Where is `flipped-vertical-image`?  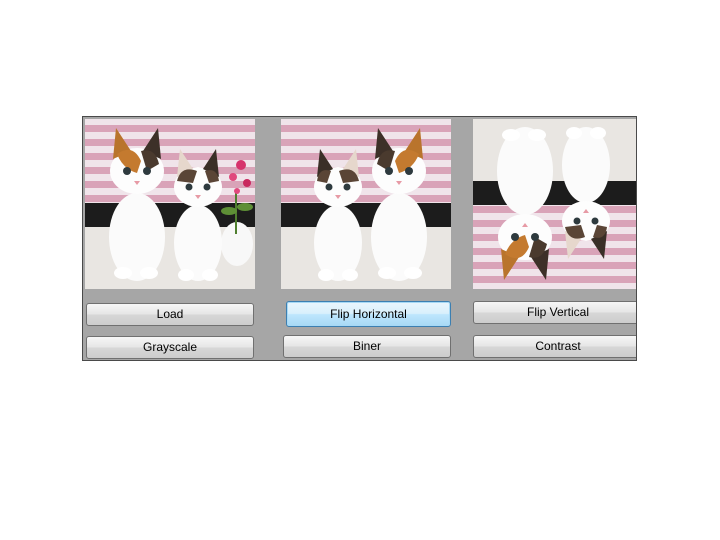
flipped-vertical-image is located at coordinates (554, 204).